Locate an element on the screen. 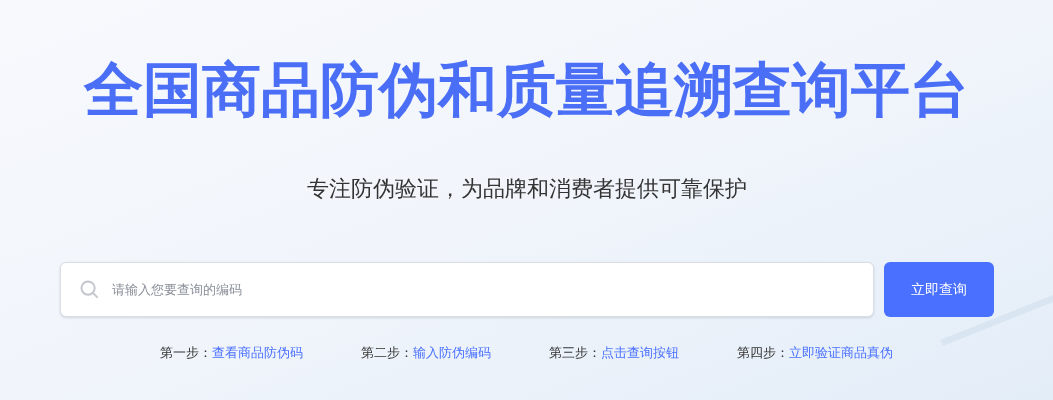 The width and height of the screenshot is (1053, 400). search-field: 请输入您要查询的编码 is located at coordinates (466, 289).